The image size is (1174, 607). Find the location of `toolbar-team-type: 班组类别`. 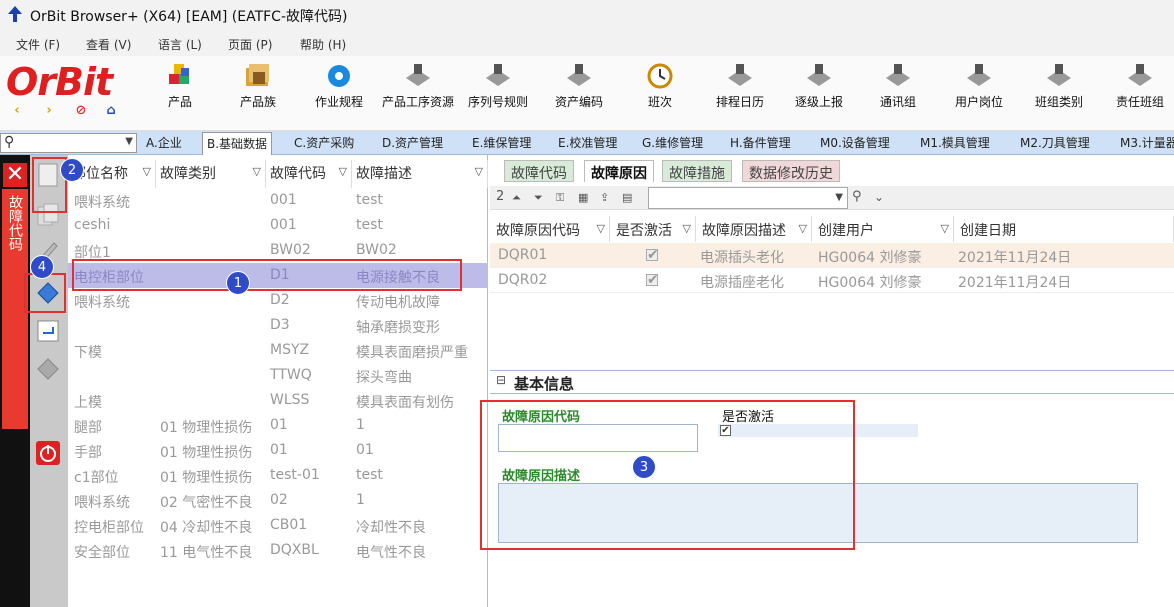

toolbar-team-type: 班组类别 is located at coordinates (1059, 94).